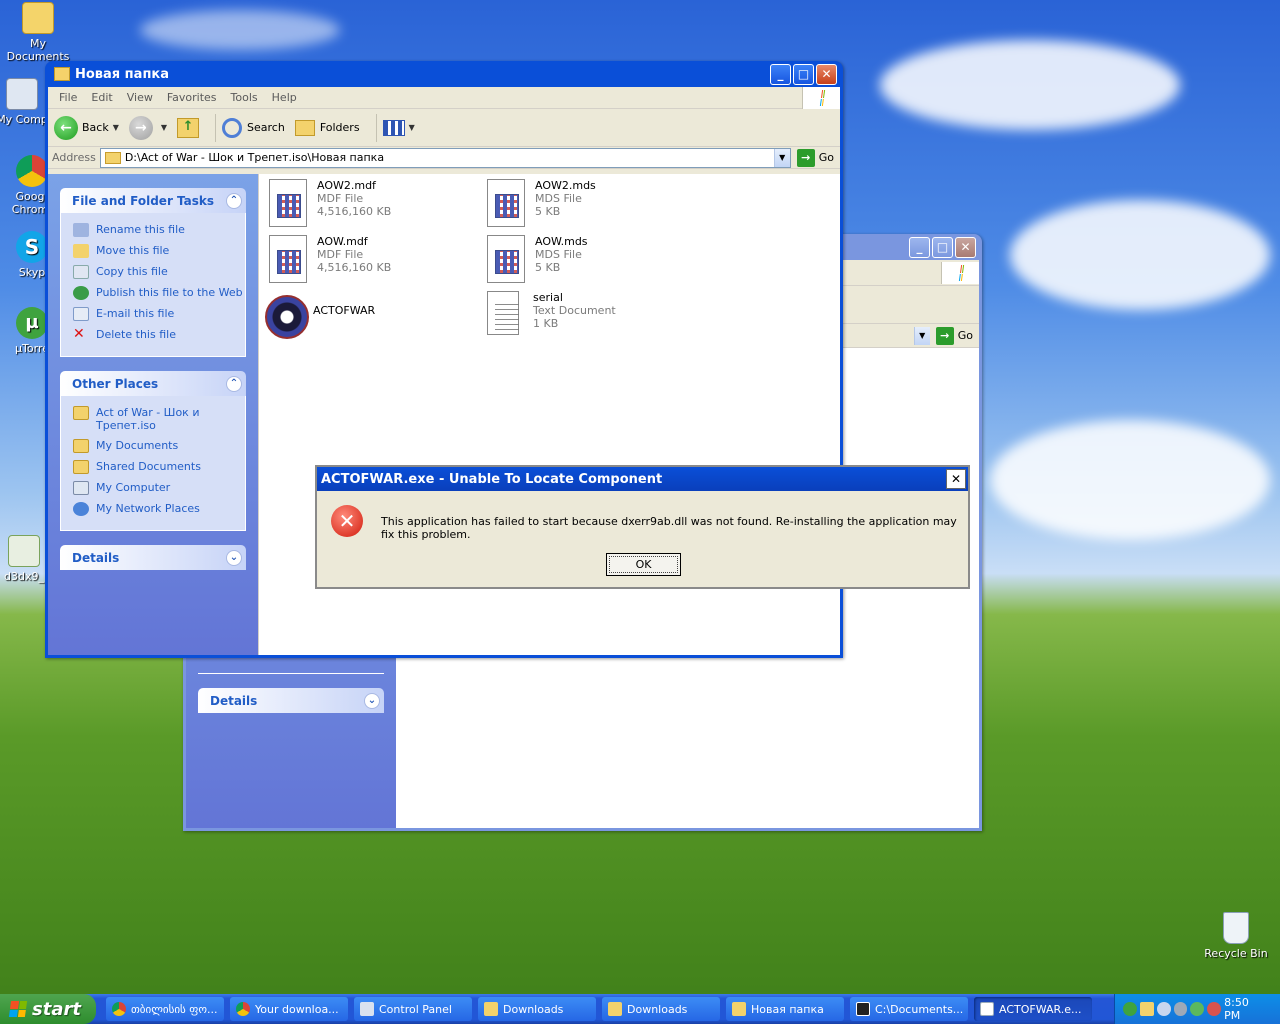  I want to click on task-move: Move this file, so click(159, 251).